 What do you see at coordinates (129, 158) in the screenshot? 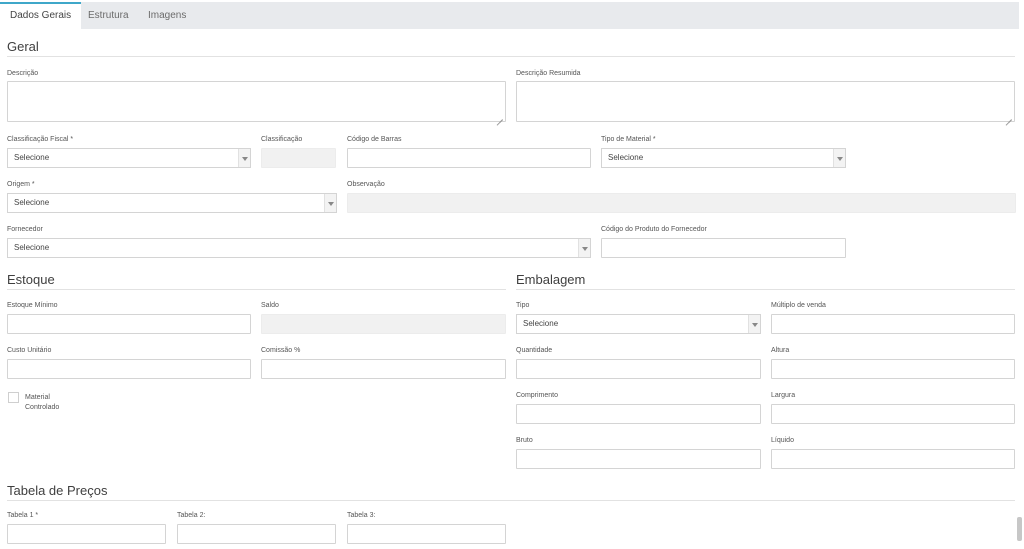
I see `classificacao-fiscal-select: Selecione` at bounding box center [129, 158].